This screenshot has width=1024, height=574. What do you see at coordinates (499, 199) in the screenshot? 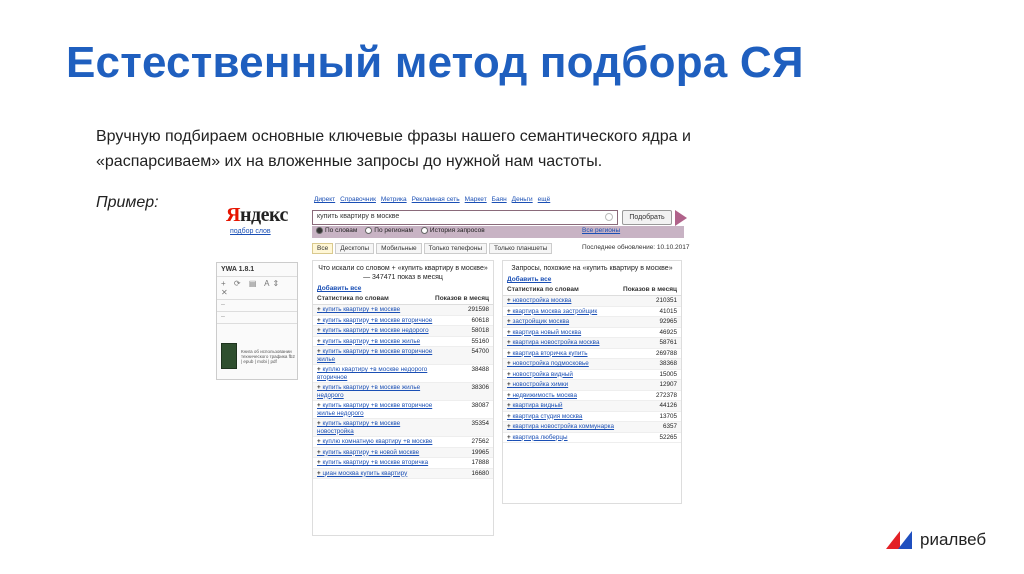
I see `nav-link: Баян` at bounding box center [499, 199].